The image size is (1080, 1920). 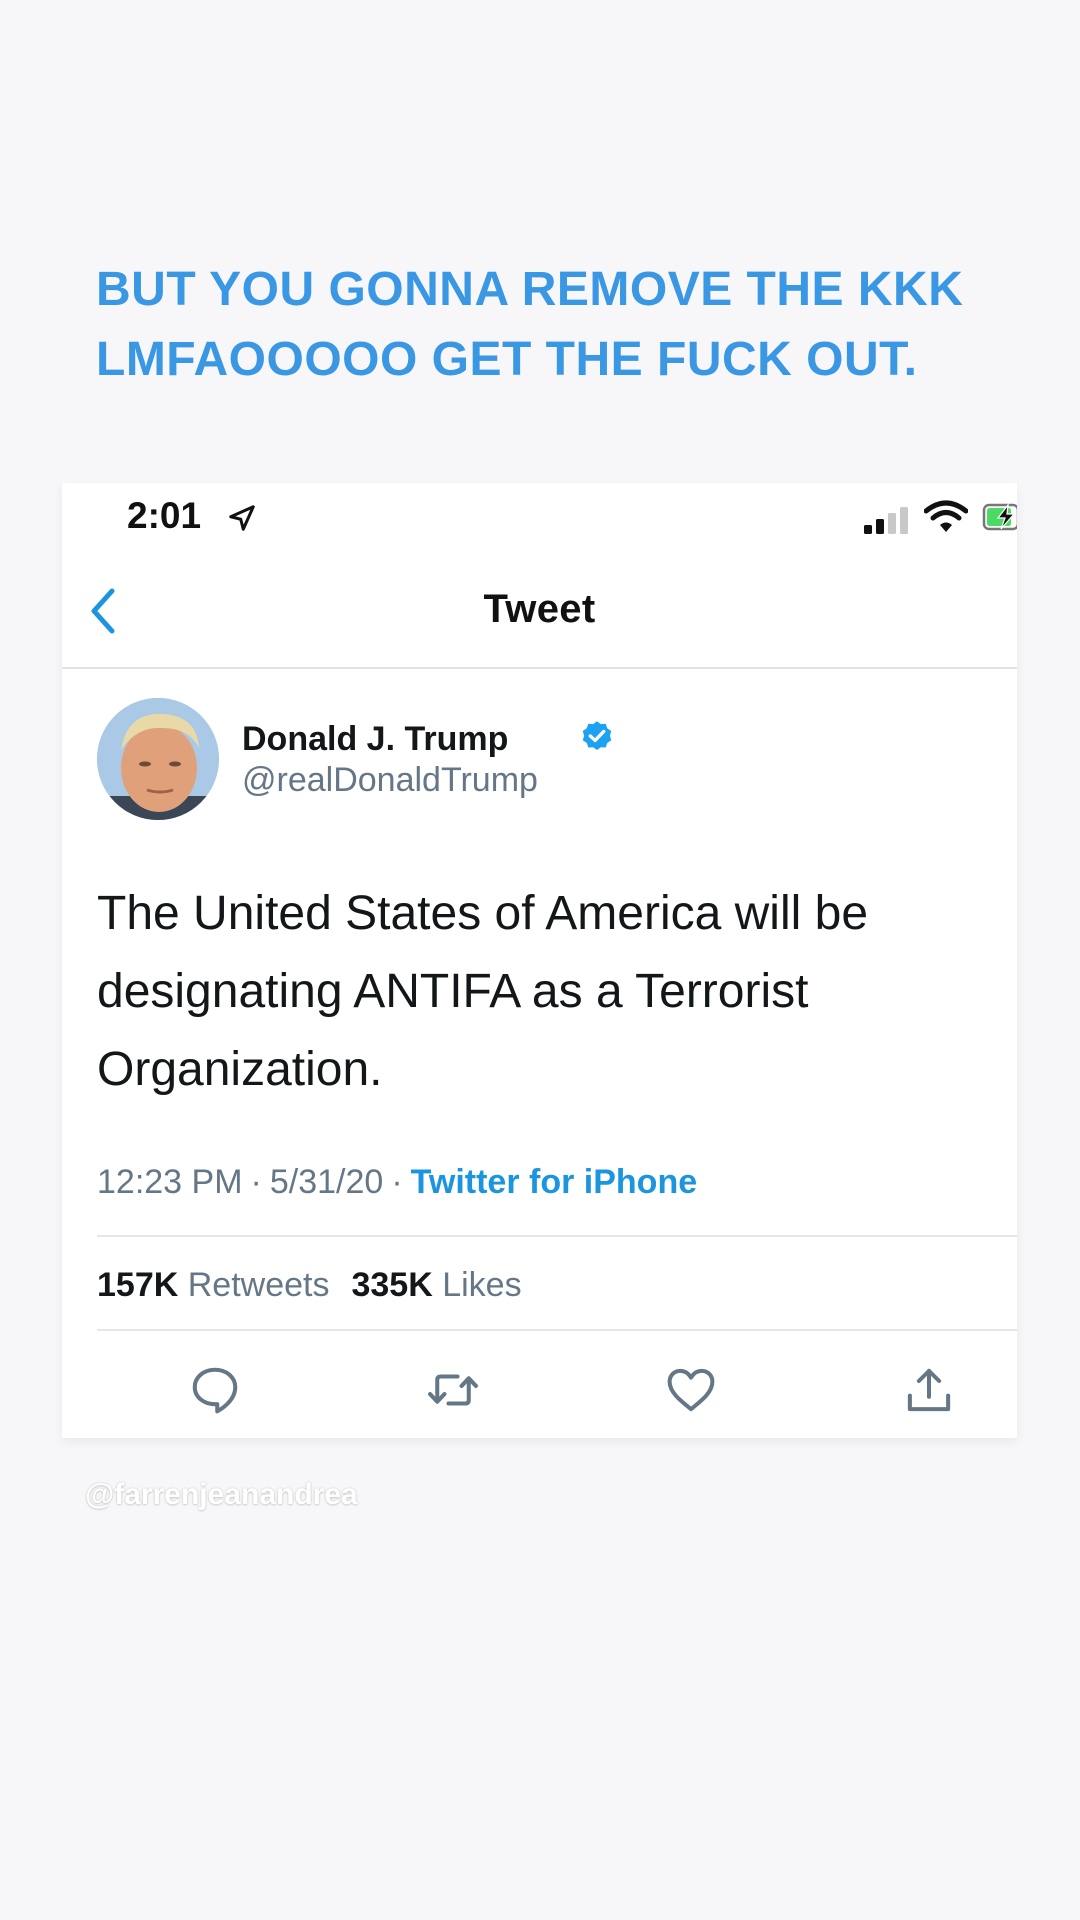 What do you see at coordinates (886, 520) in the screenshot?
I see `cellular-signal-icon` at bounding box center [886, 520].